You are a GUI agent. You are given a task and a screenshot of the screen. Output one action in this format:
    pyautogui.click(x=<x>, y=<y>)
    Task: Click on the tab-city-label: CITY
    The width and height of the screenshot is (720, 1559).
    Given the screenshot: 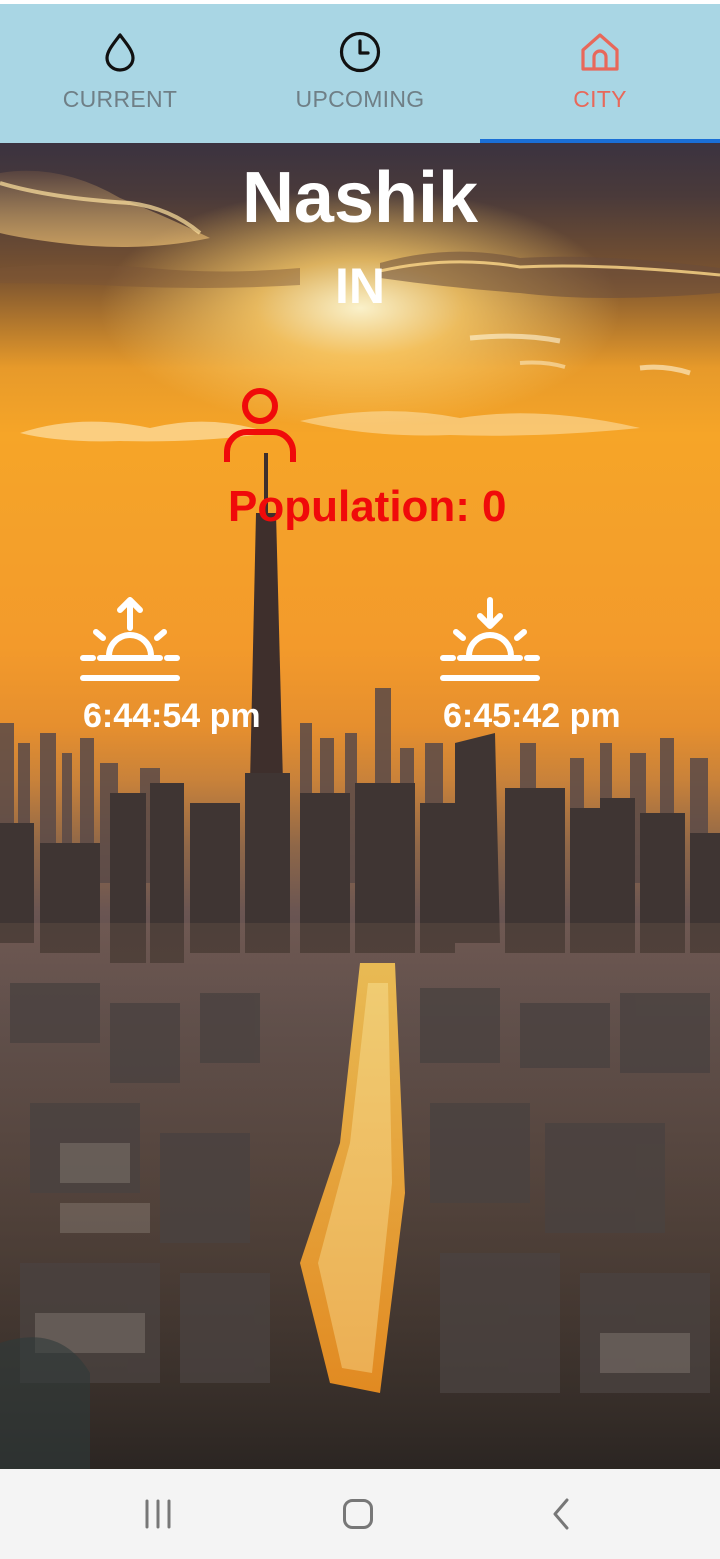 What is the action you would take?
    pyautogui.click(x=600, y=99)
    